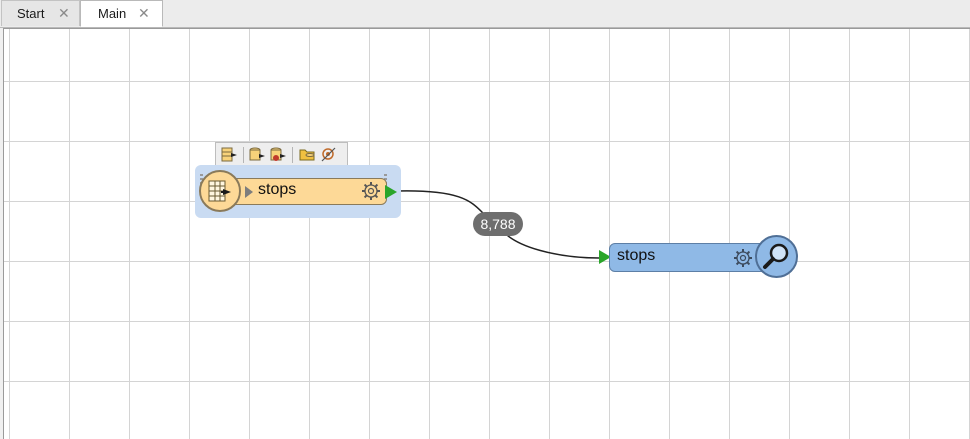 The width and height of the screenshot is (970, 439). Describe the element at coordinates (636, 255) in the screenshot. I see `inspector-label: stops` at that location.